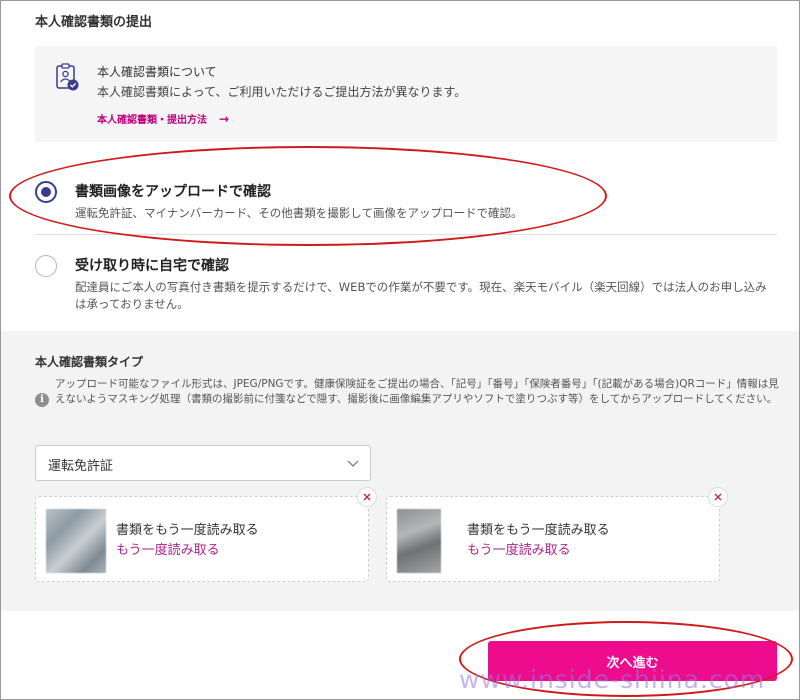  Describe the element at coordinates (46, 192) in the screenshot. I see `radio-upload` at that location.